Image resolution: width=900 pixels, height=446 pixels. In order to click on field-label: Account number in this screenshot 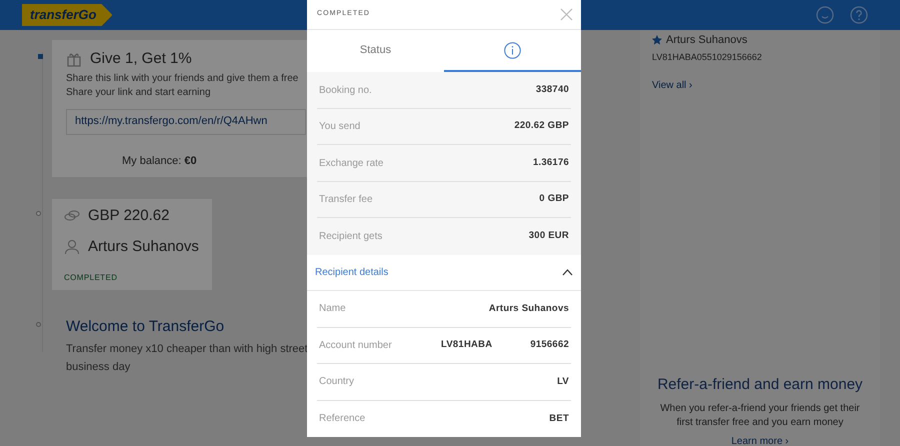, I will do `click(355, 345)`.